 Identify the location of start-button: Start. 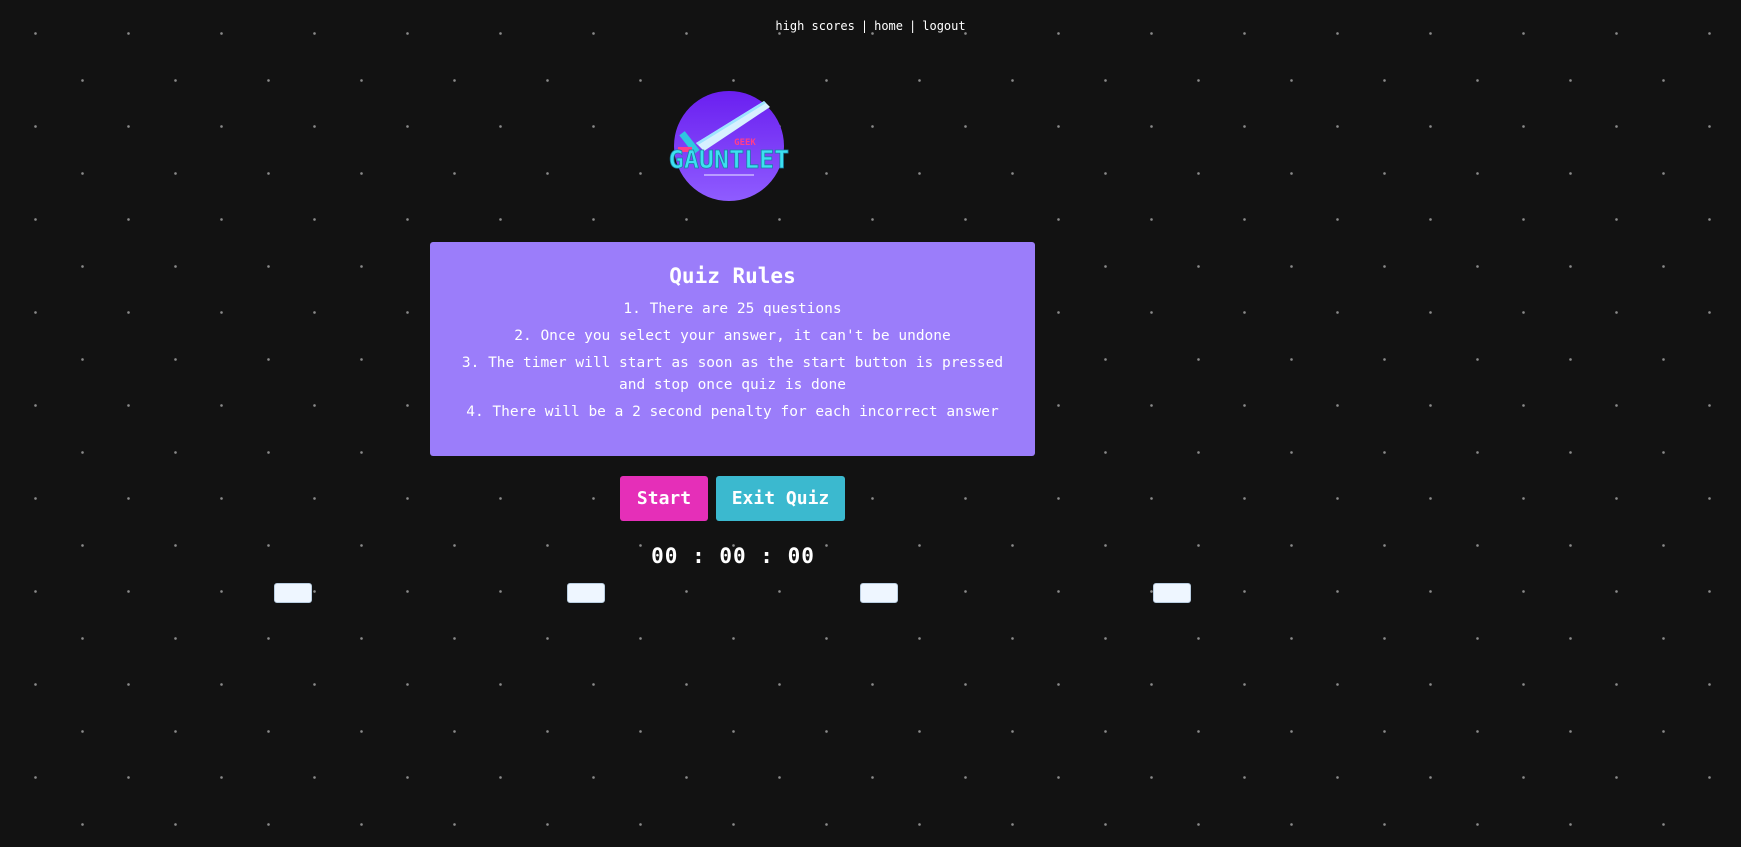
(664, 498).